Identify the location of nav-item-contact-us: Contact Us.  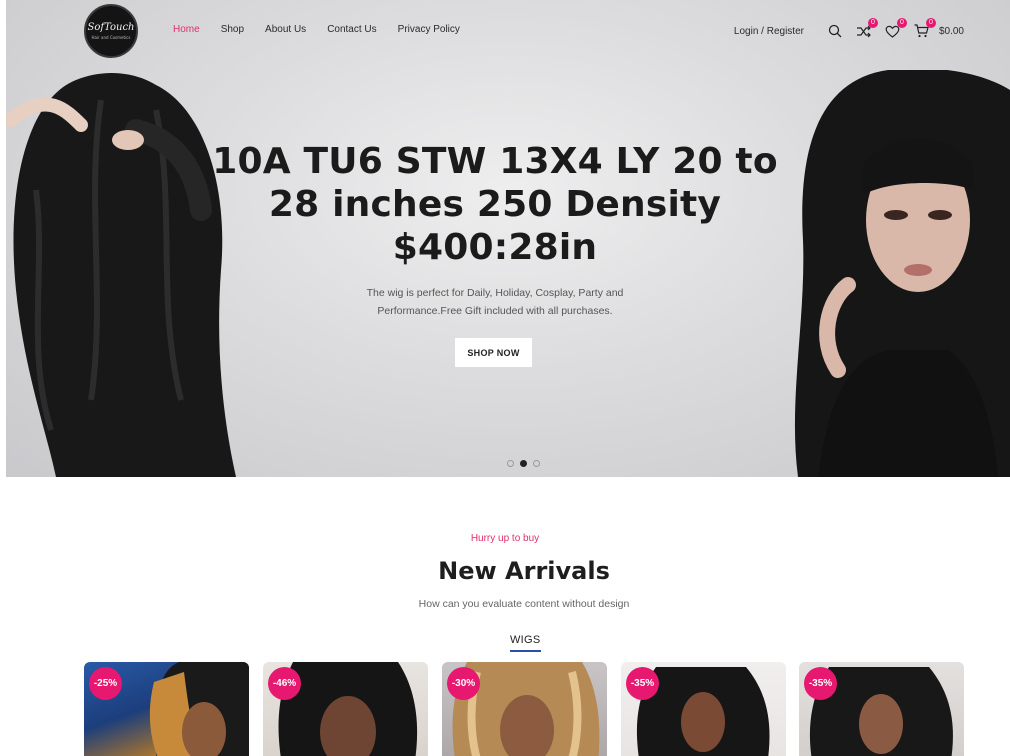
(351, 29).